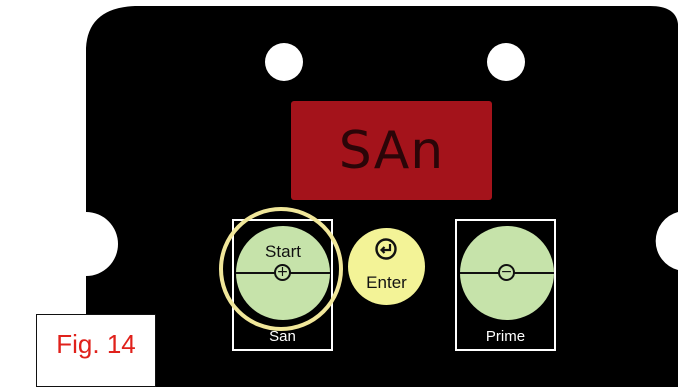  What do you see at coordinates (386, 266) in the screenshot?
I see `enter-button: Enter` at bounding box center [386, 266].